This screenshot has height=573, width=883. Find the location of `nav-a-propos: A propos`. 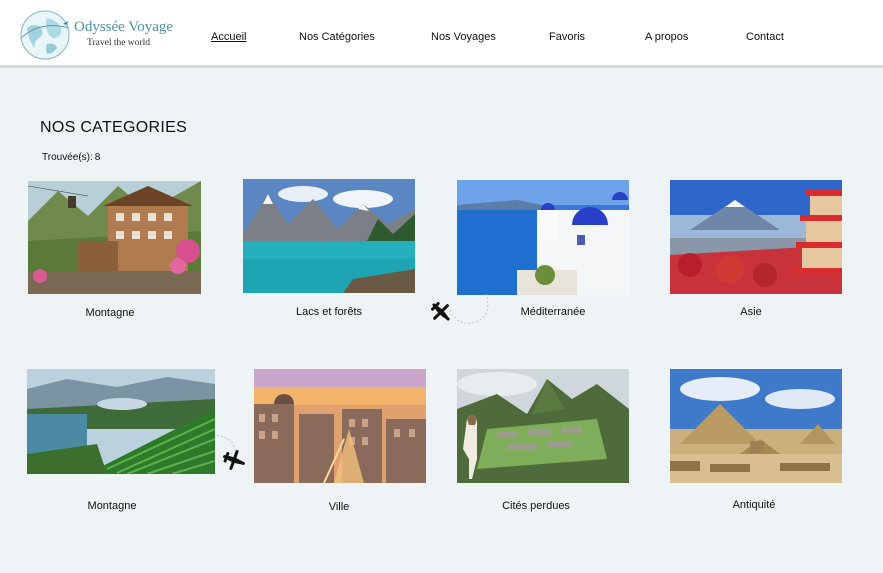

nav-a-propos: A propos is located at coordinates (666, 37).